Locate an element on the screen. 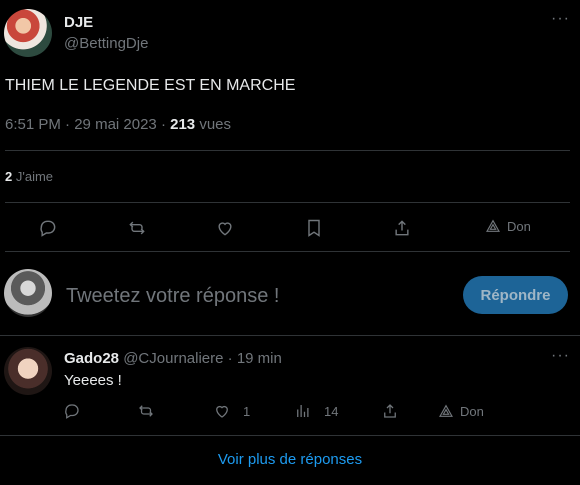 Image resolution: width=580 pixels, height=485 pixels. retweet-button is located at coordinates (137, 228).